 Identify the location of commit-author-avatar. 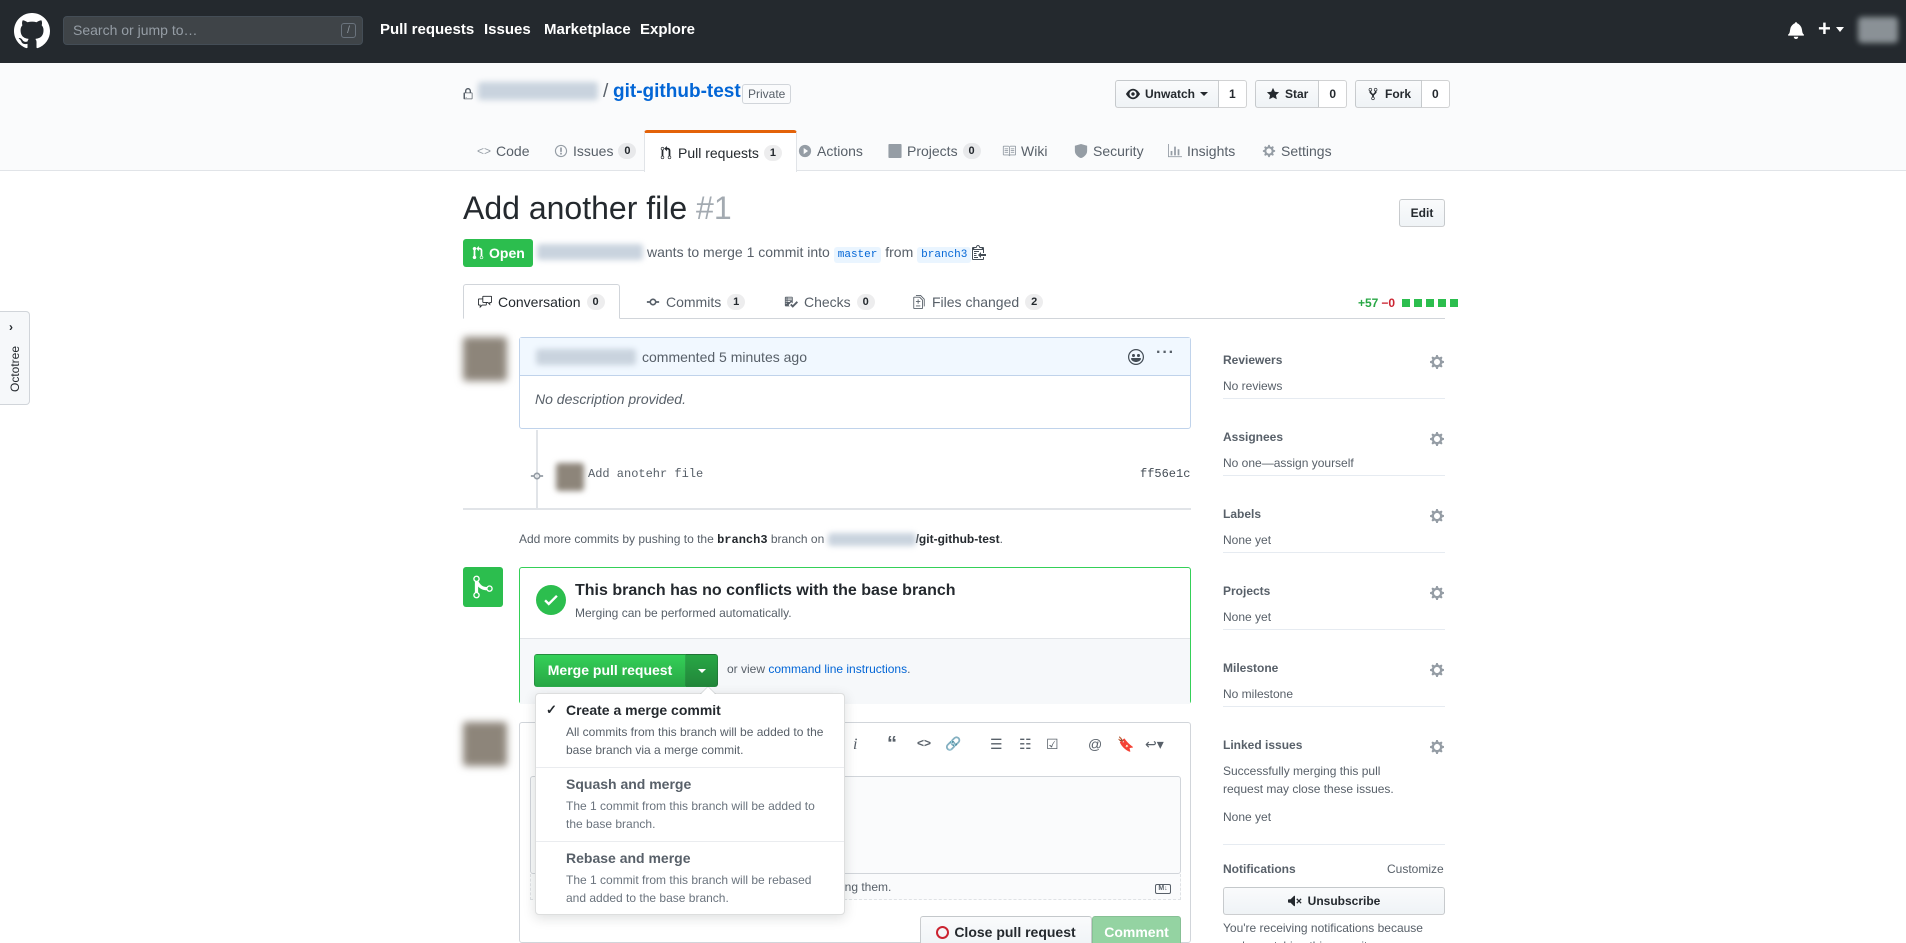
(570, 477).